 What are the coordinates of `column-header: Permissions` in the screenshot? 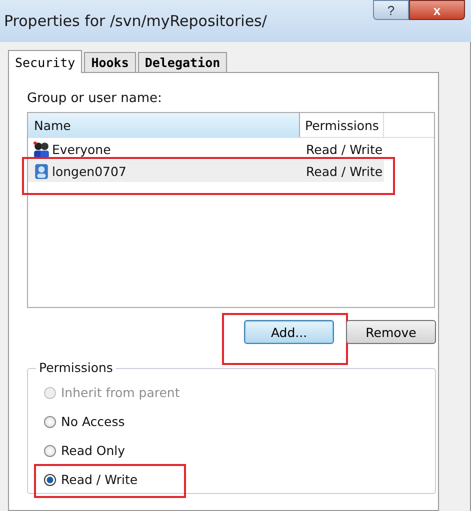 It's located at (342, 125).